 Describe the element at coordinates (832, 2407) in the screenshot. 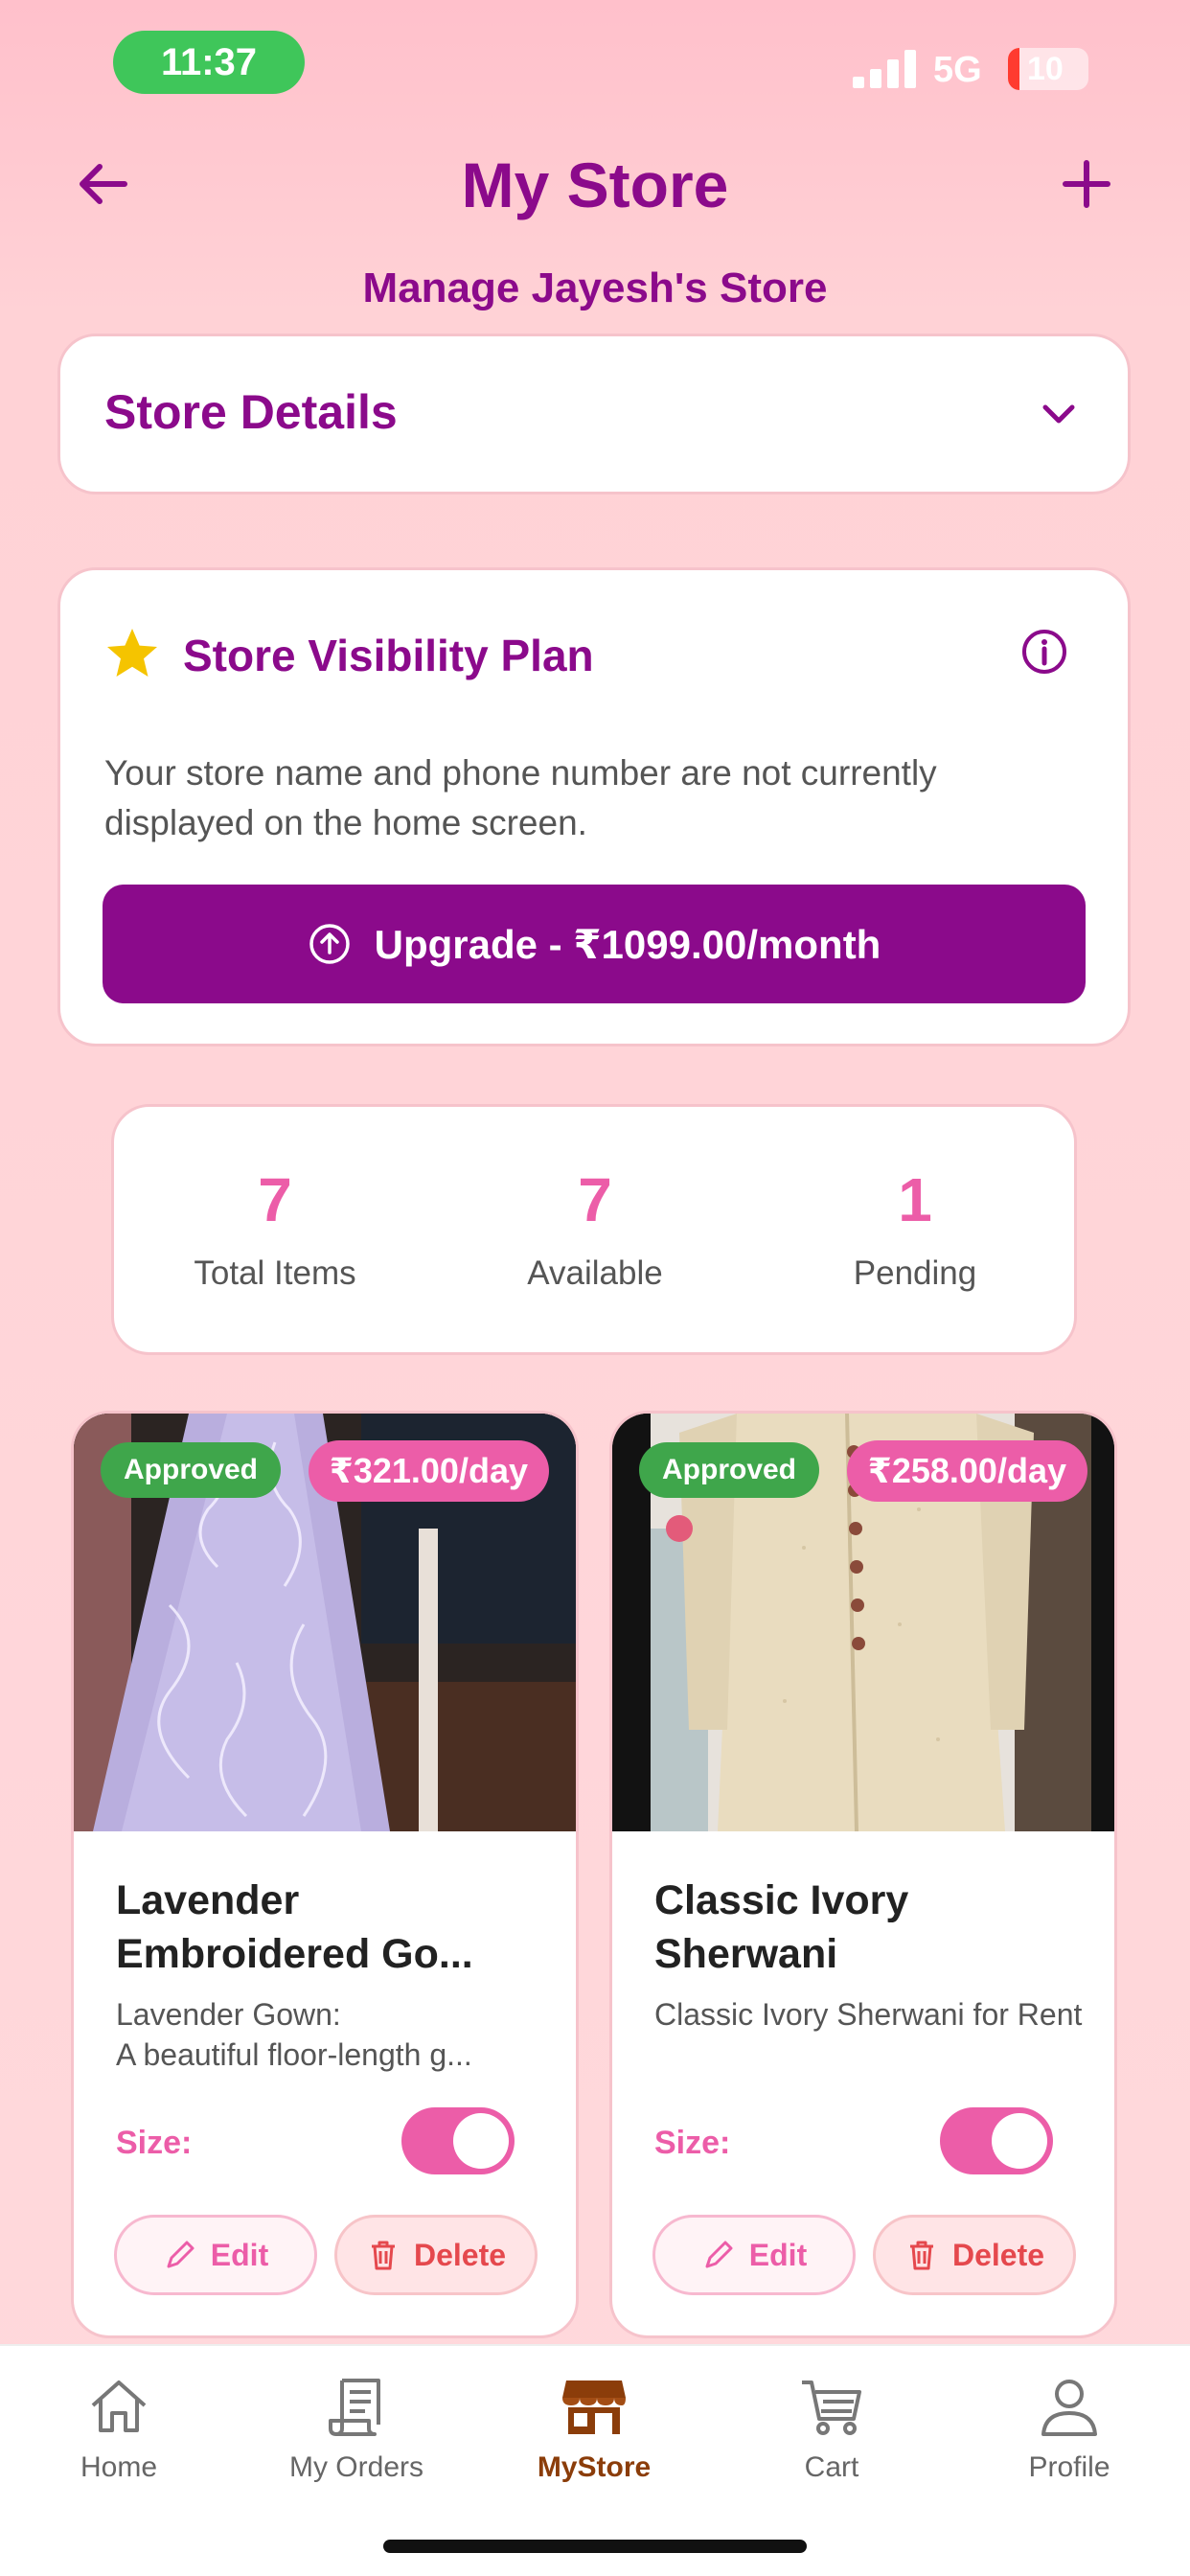

I see `cart-icon` at that location.